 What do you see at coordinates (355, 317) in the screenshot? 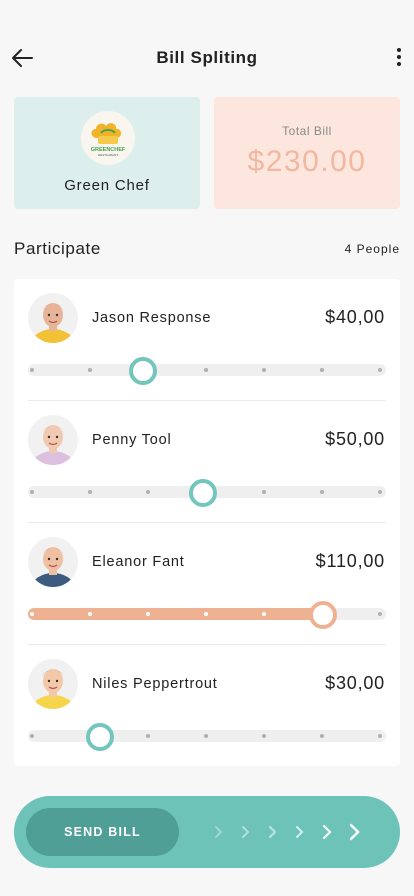
I see `participant-amount: $40,00` at bounding box center [355, 317].